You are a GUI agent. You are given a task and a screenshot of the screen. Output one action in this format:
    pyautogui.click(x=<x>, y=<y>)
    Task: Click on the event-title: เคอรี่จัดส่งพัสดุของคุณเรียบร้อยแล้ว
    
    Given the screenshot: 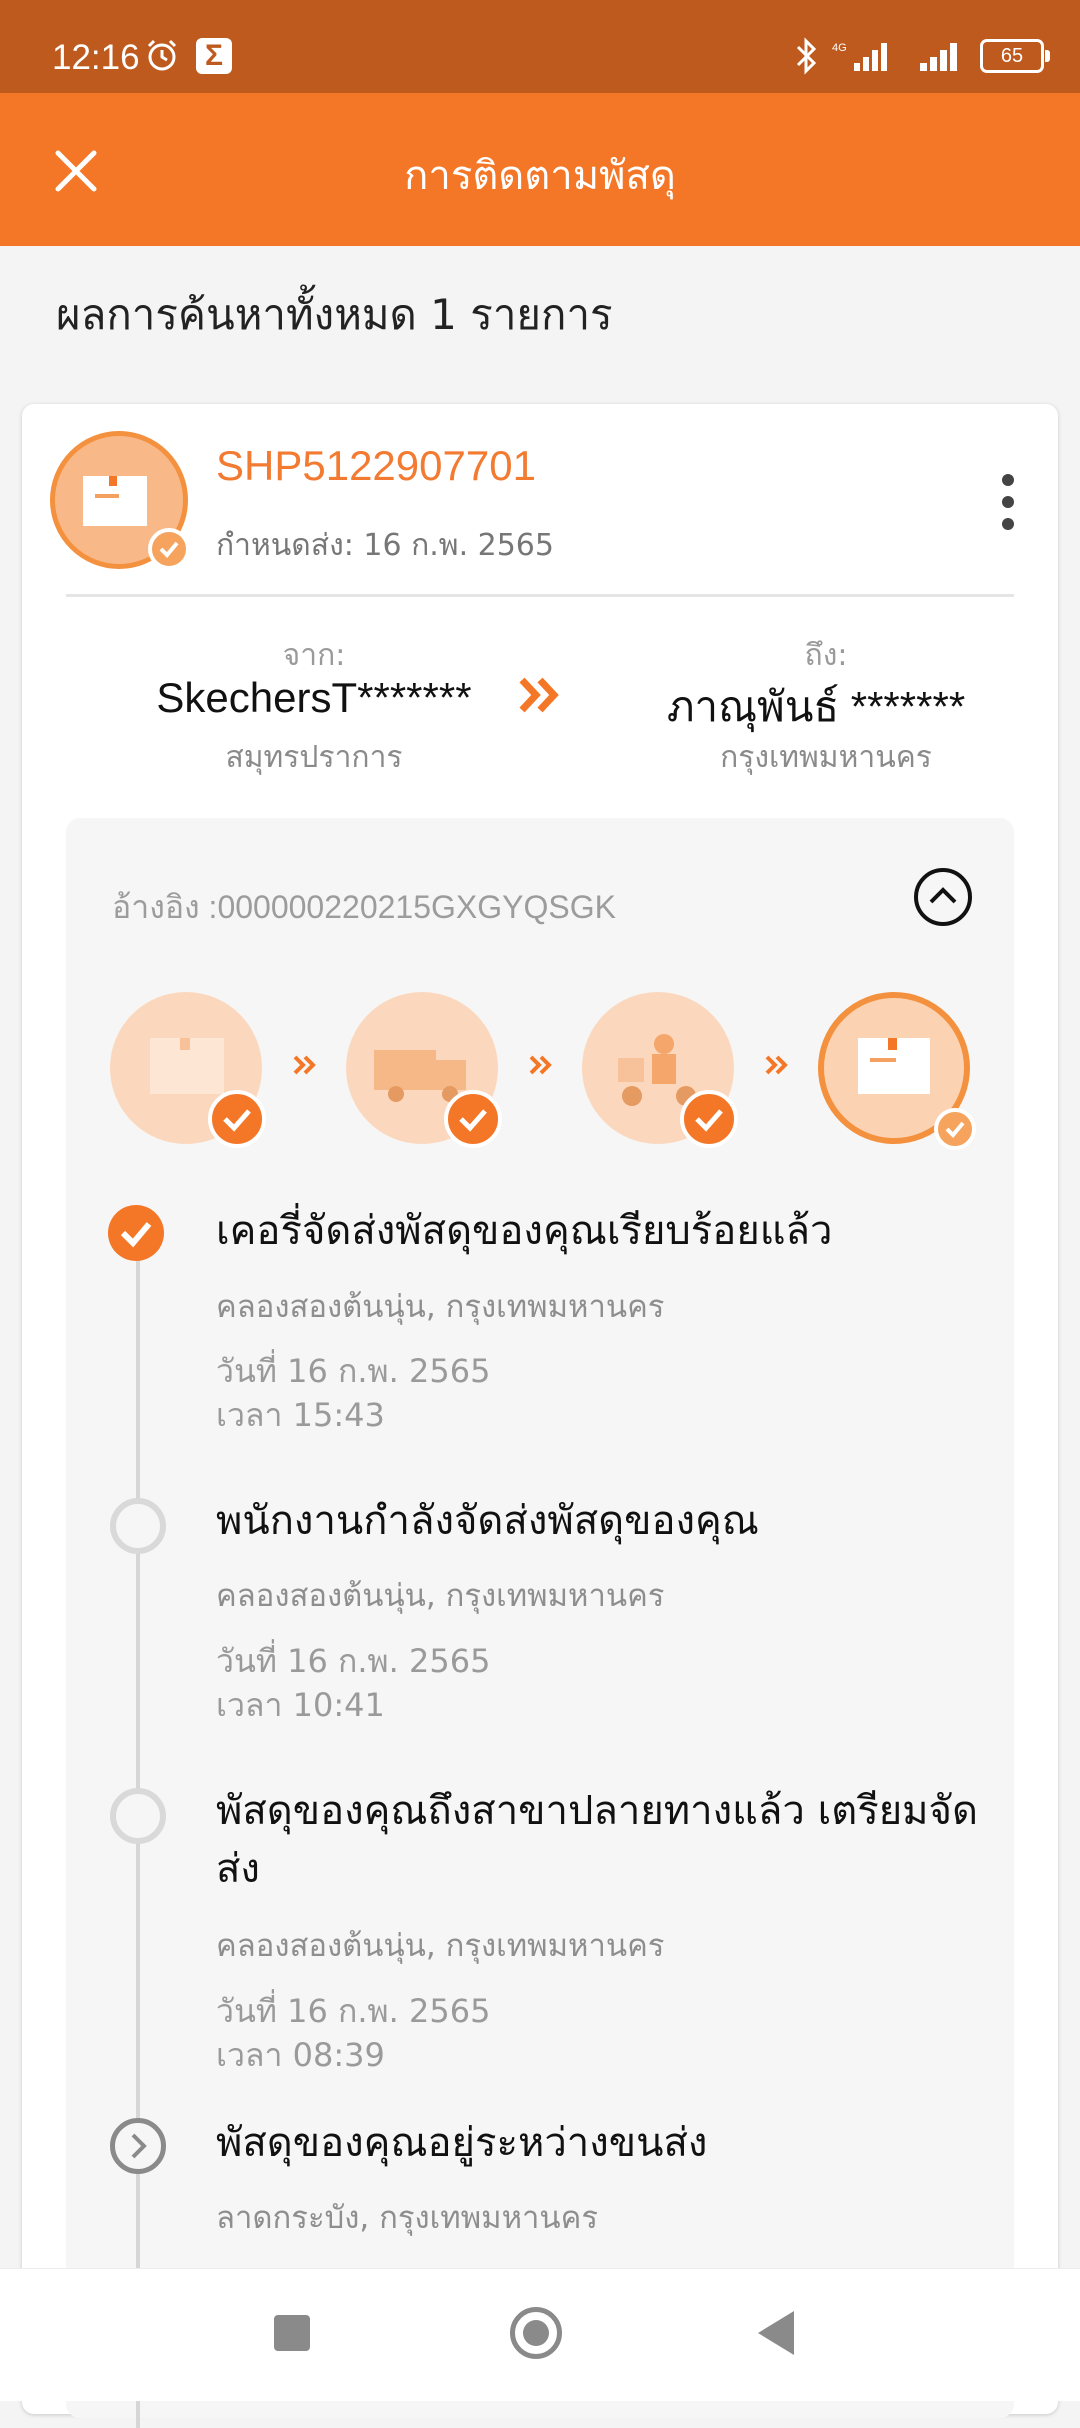 What is the action you would take?
    pyautogui.click(x=524, y=1231)
    